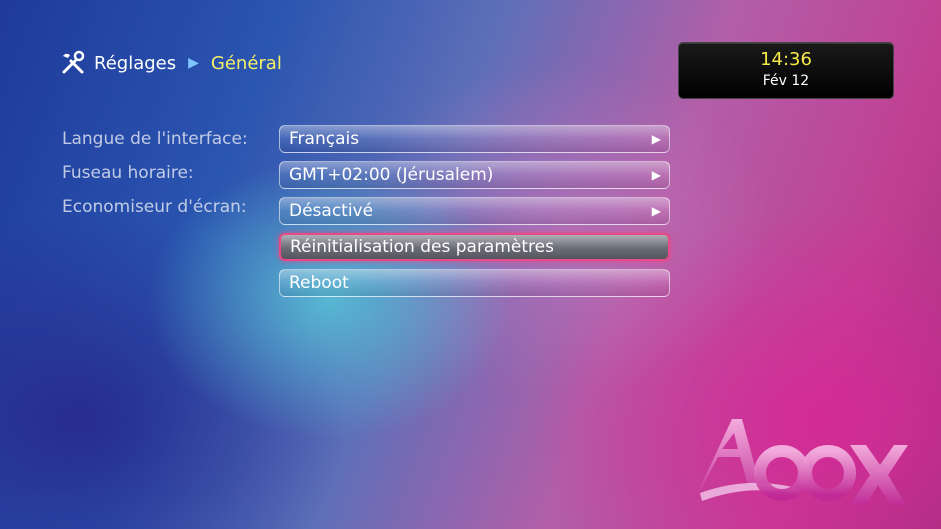  I want to click on reset-settings-button: Réinitialisation des paramètres, so click(474, 247).